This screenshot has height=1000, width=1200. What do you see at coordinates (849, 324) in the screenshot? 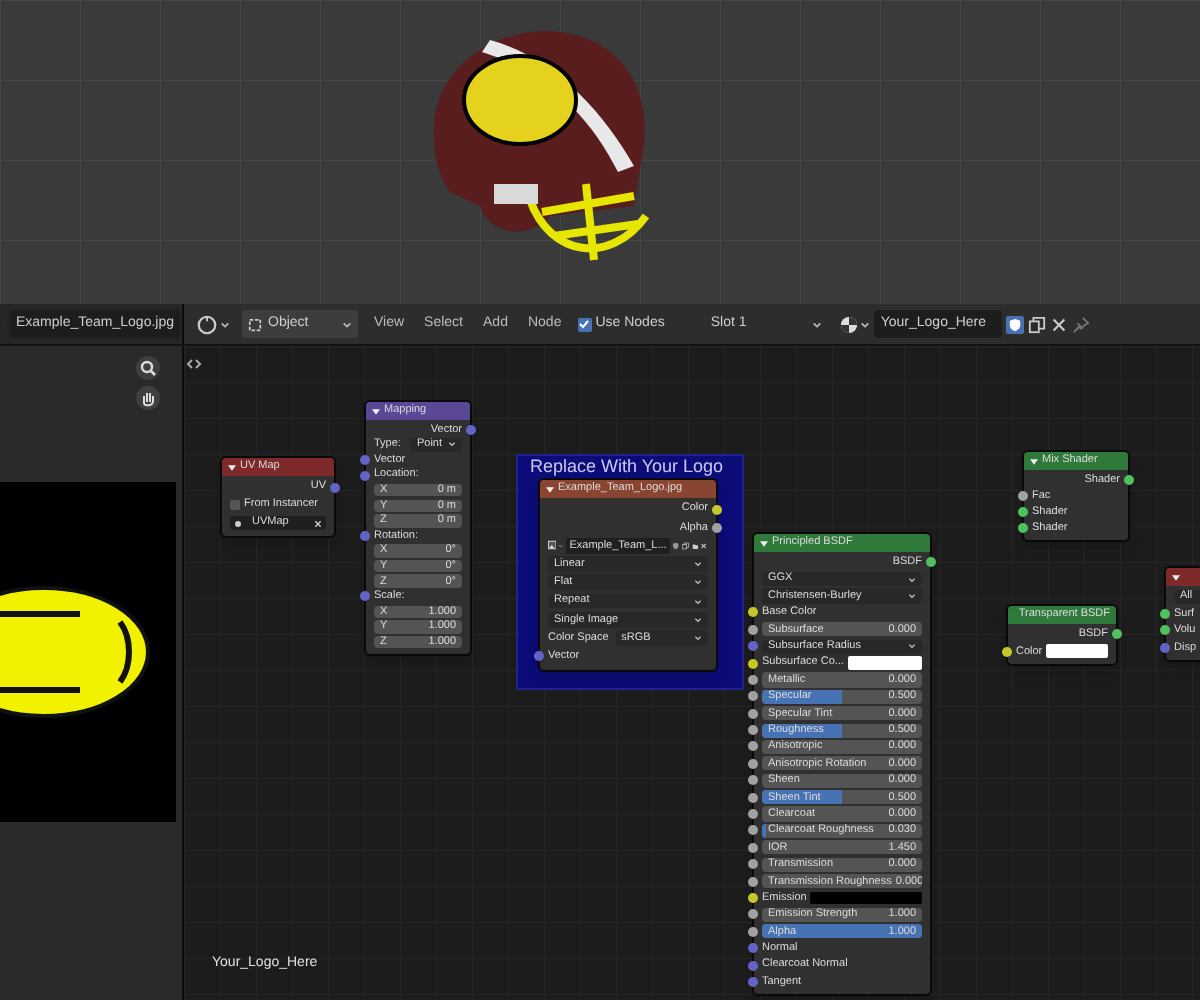
I see `material-icon` at bounding box center [849, 324].